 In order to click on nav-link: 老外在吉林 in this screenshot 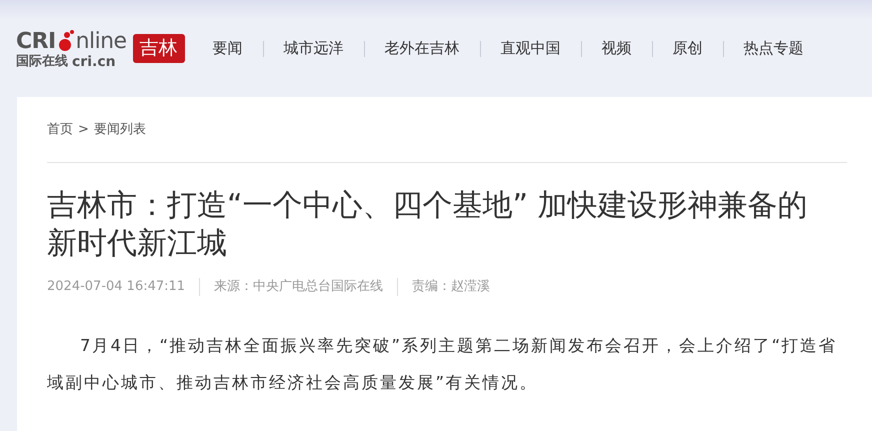, I will do `click(422, 48)`.